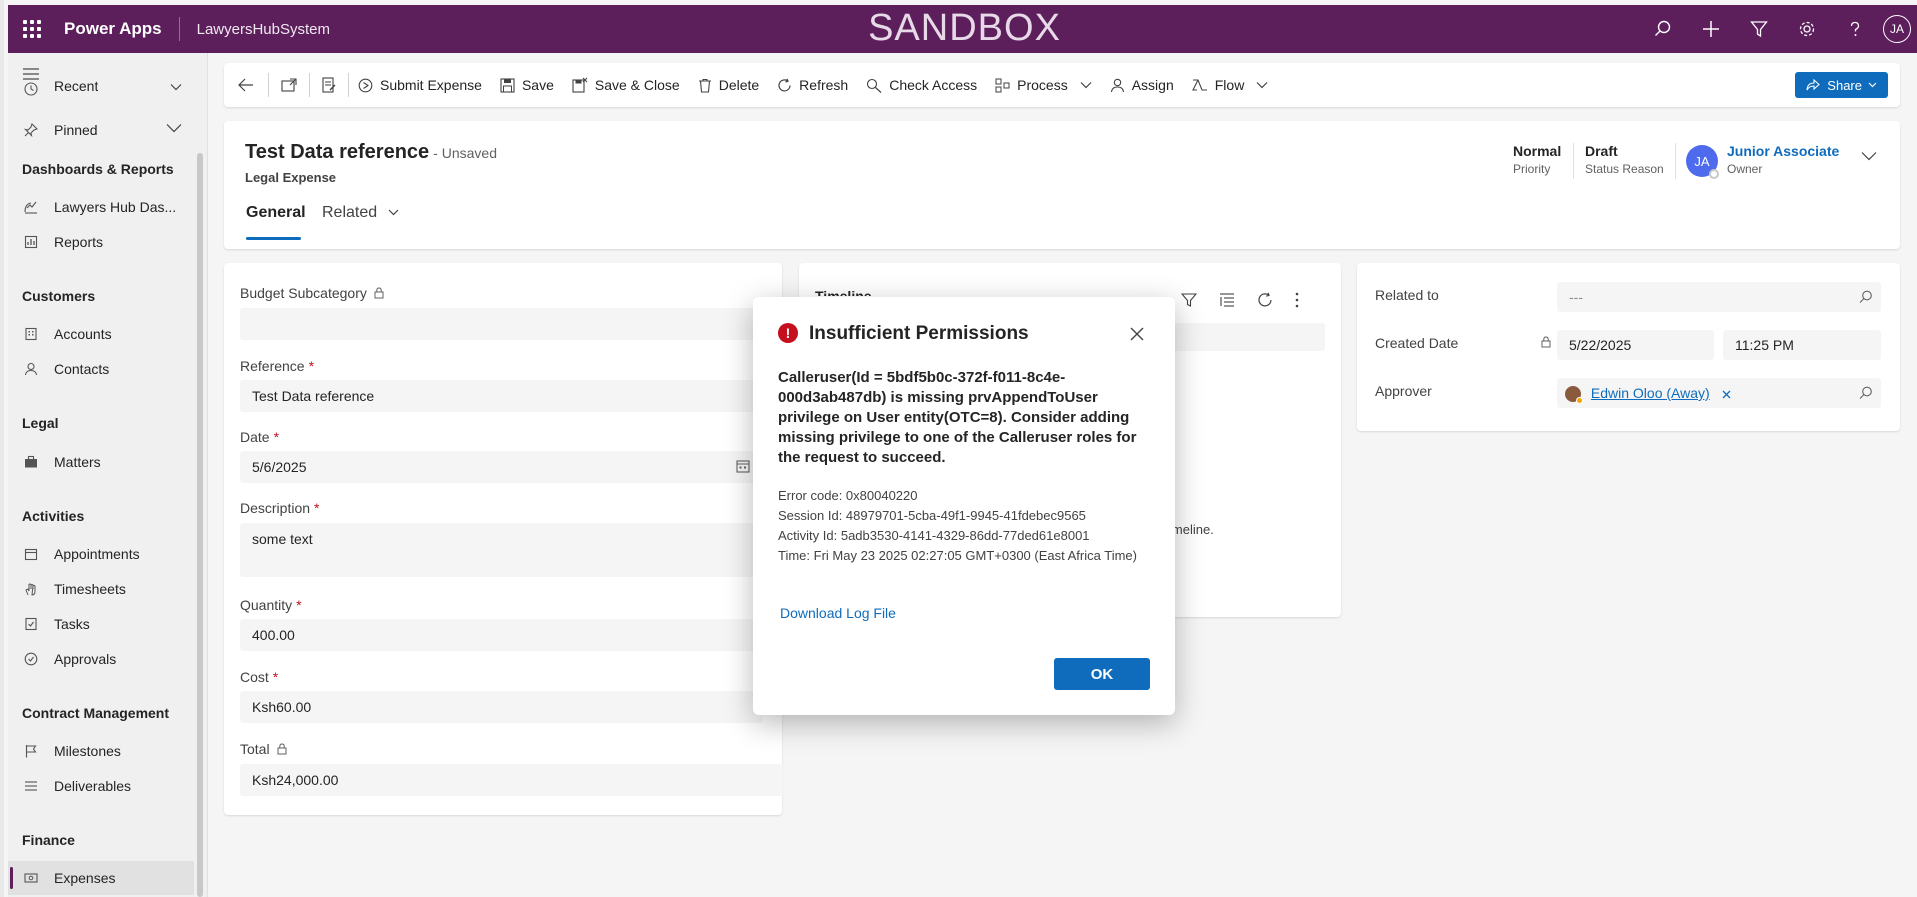 This screenshot has height=897, width=1917. I want to click on error-icon: !, so click(788, 333).